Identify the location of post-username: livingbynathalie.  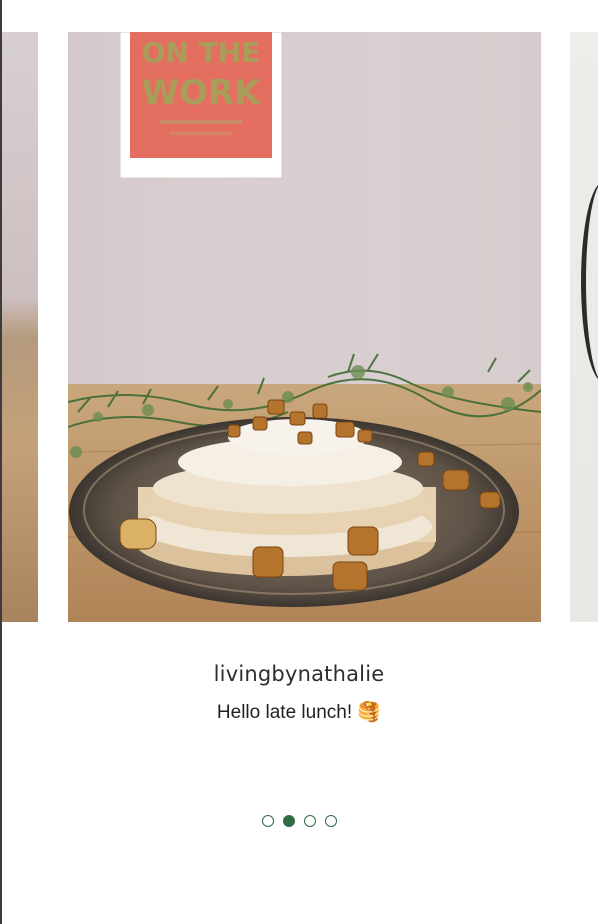
(299, 674).